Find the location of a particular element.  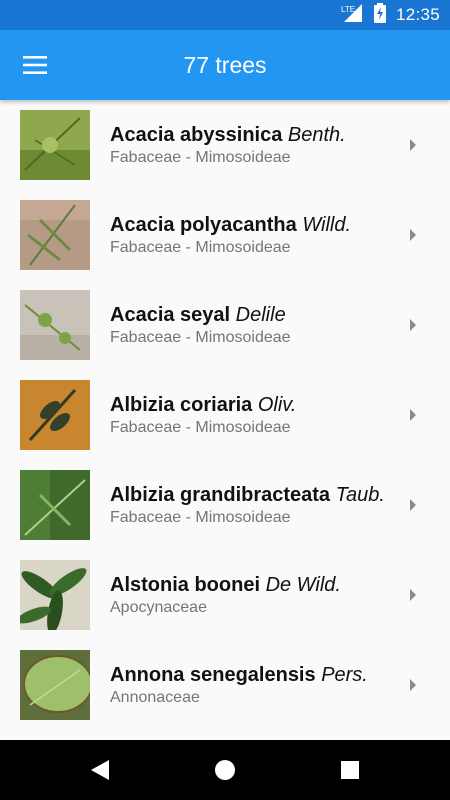

tree-species: Acacia seyal is located at coordinates (170, 315).